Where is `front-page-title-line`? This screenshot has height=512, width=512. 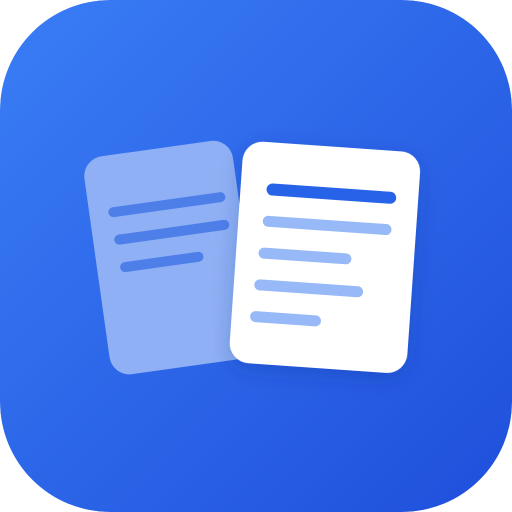 front-page-title-line is located at coordinates (331, 193).